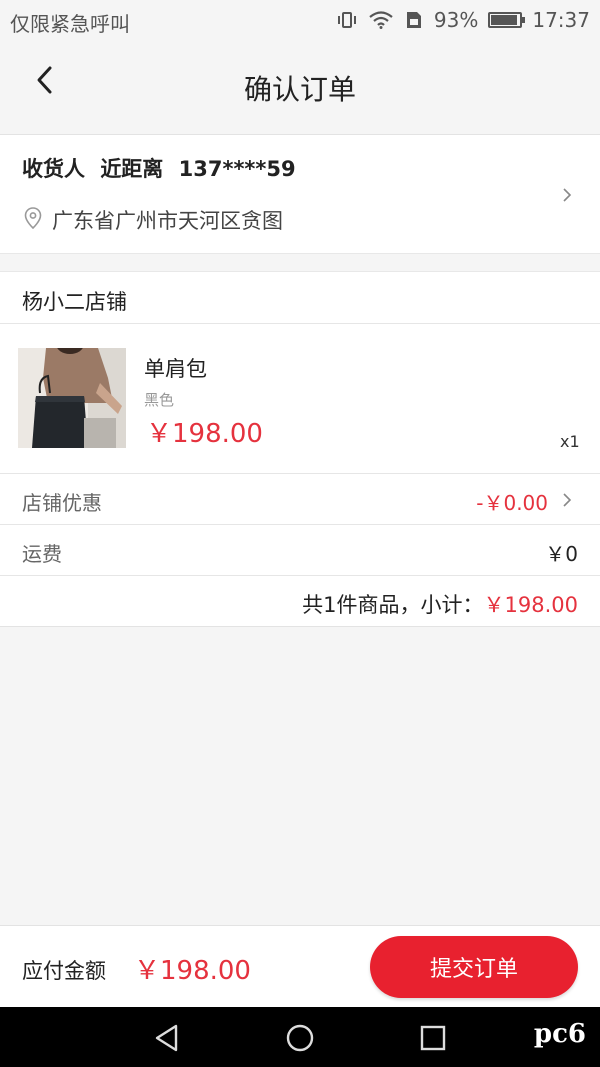 This screenshot has height=1067, width=600. What do you see at coordinates (168, 1038) in the screenshot?
I see `nav-back-icon` at bounding box center [168, 1038].